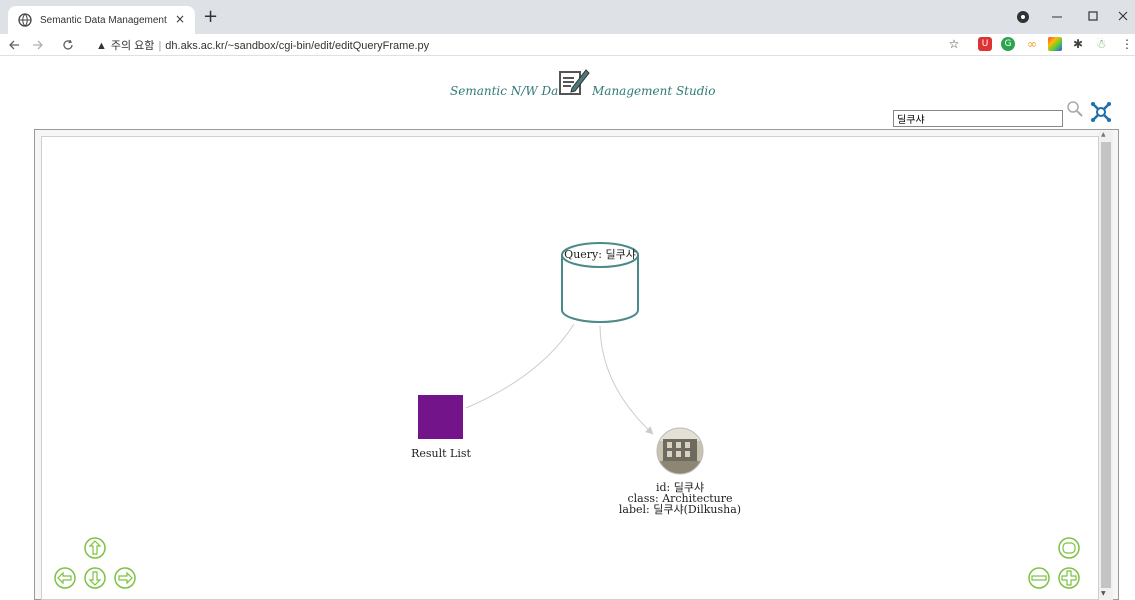  Describe the element at coordinates (985, 44) in the screenshot. I see `extension-shield-icon: U` at that location.